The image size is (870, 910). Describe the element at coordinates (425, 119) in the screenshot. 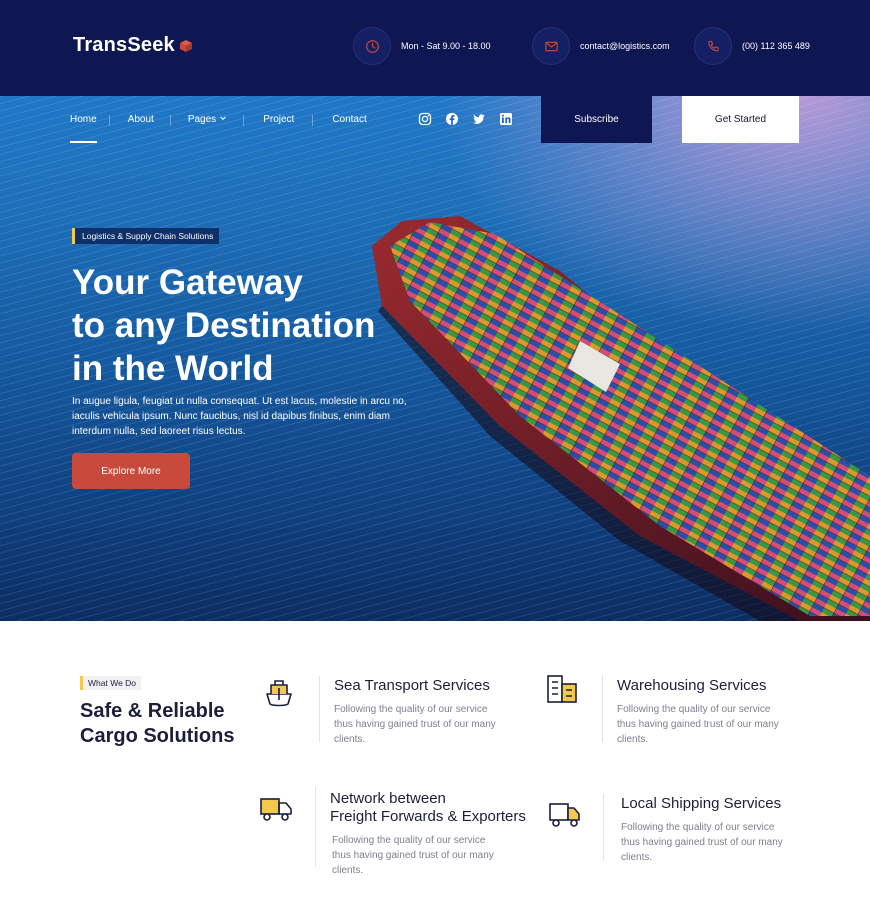

I see `instagram-icon` at that location.